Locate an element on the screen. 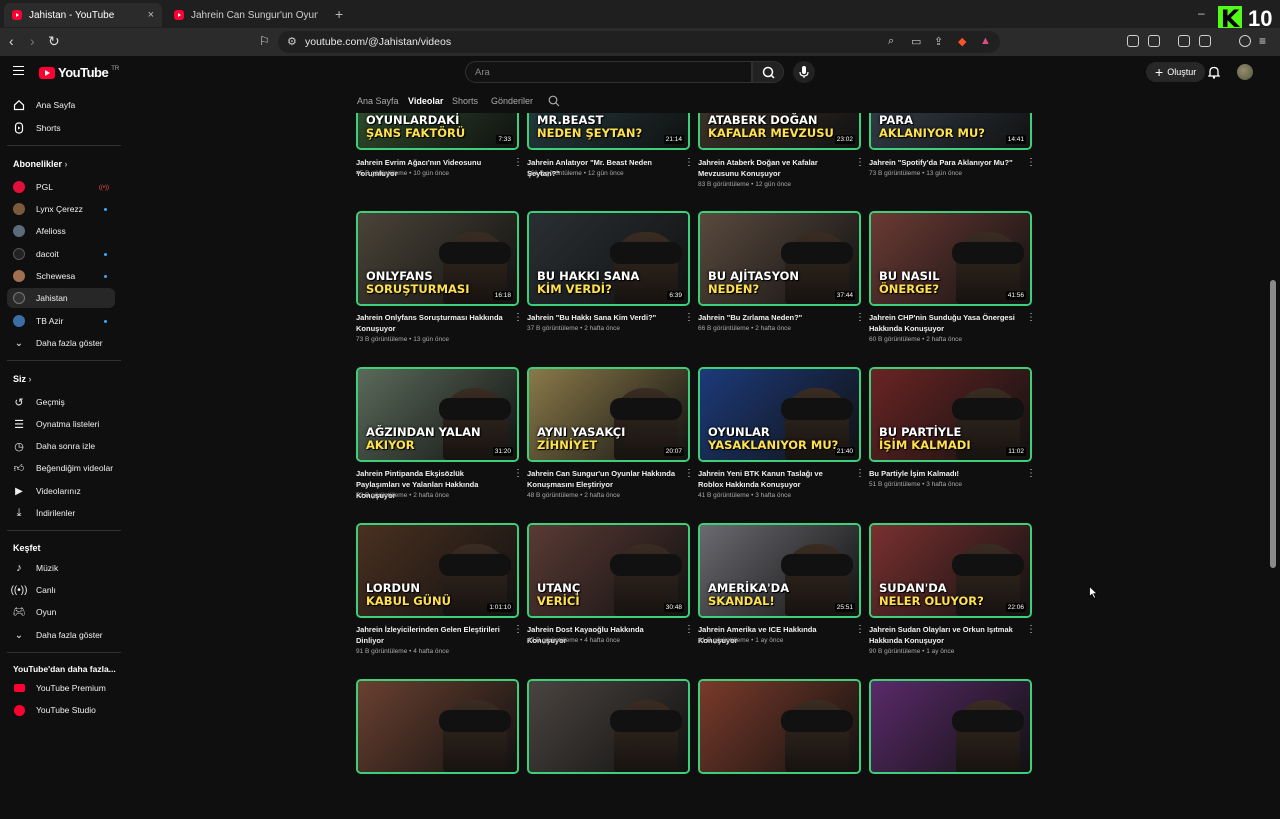  tab-home: Ana Sayfa is located at coordinates (378, 101).